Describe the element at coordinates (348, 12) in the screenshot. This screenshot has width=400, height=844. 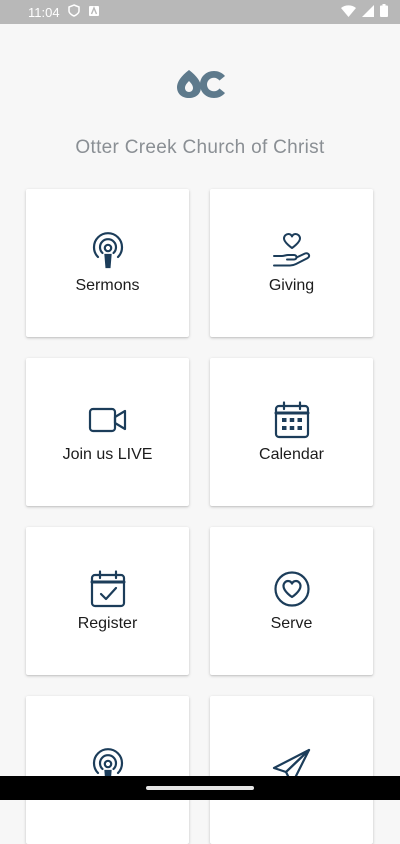
I see `wifi-icon` at that location.